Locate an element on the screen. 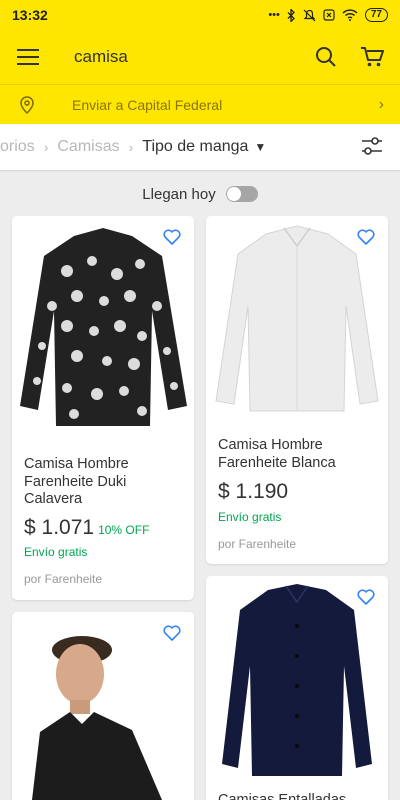  bluetooth-icon is located at coordinates (291, 15).